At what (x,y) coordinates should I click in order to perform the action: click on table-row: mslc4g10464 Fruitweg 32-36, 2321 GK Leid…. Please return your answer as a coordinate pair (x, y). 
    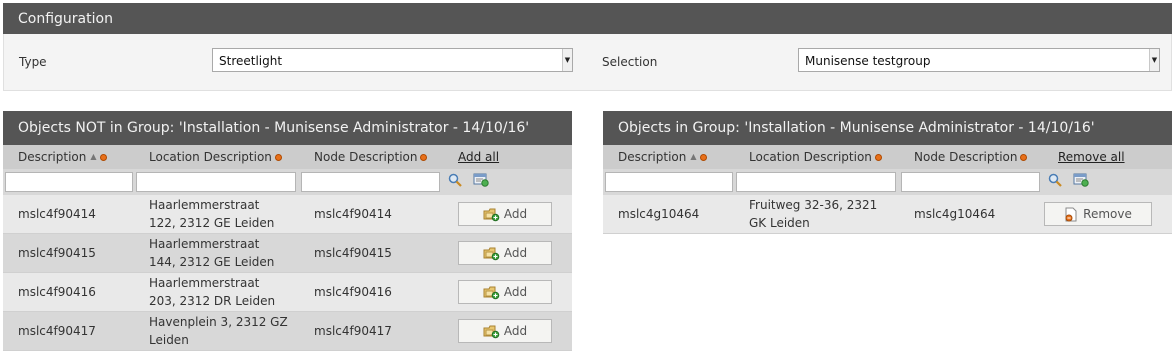
    Looking at the image, I should click on (887, 214).